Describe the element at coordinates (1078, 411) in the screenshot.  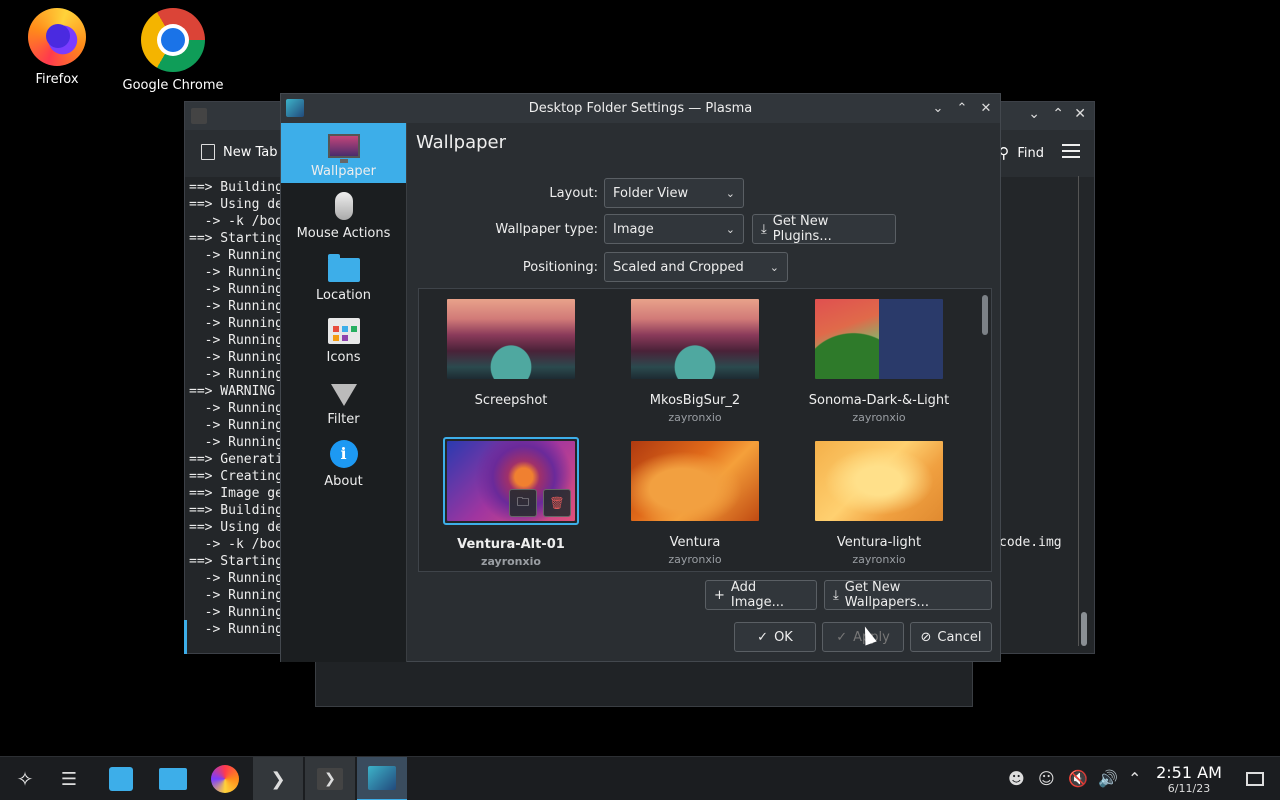
I see `terminal-divider` at that location.